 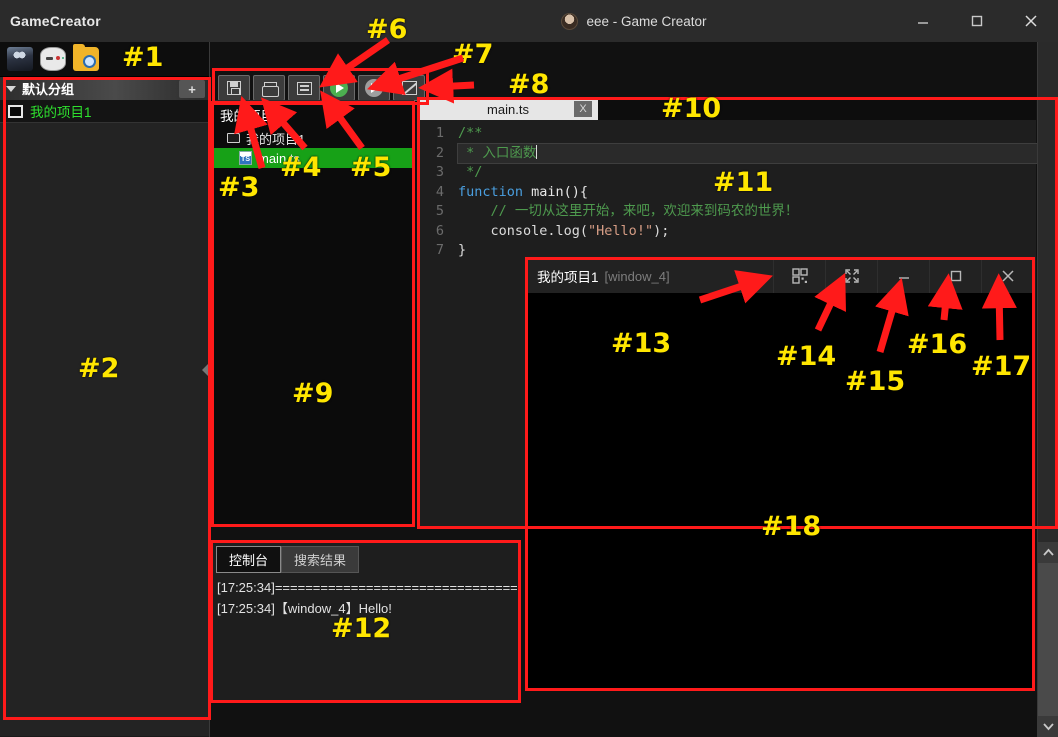 What do you see at coordinates (1047, 389) in the screenshot?
I see `right-scrollbar` at bounding box center [1047, 389].